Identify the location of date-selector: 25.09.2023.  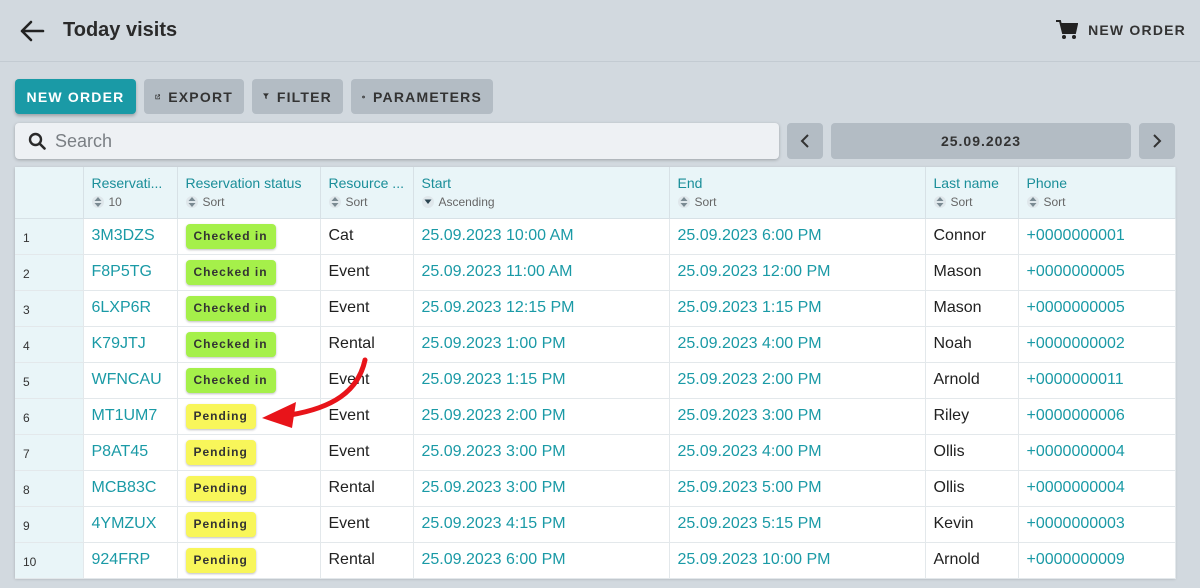
(981, 141).